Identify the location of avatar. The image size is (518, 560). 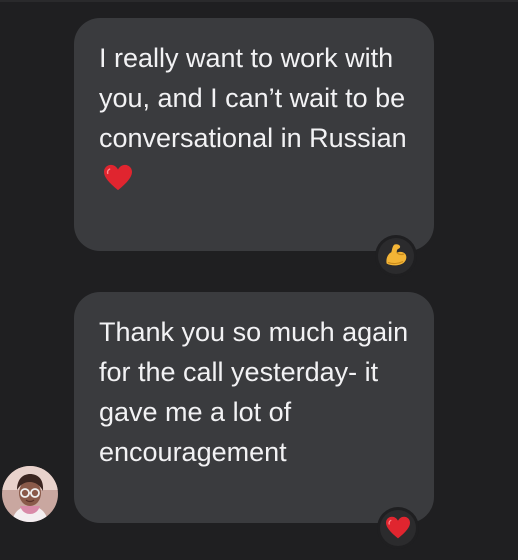
(30, 494).